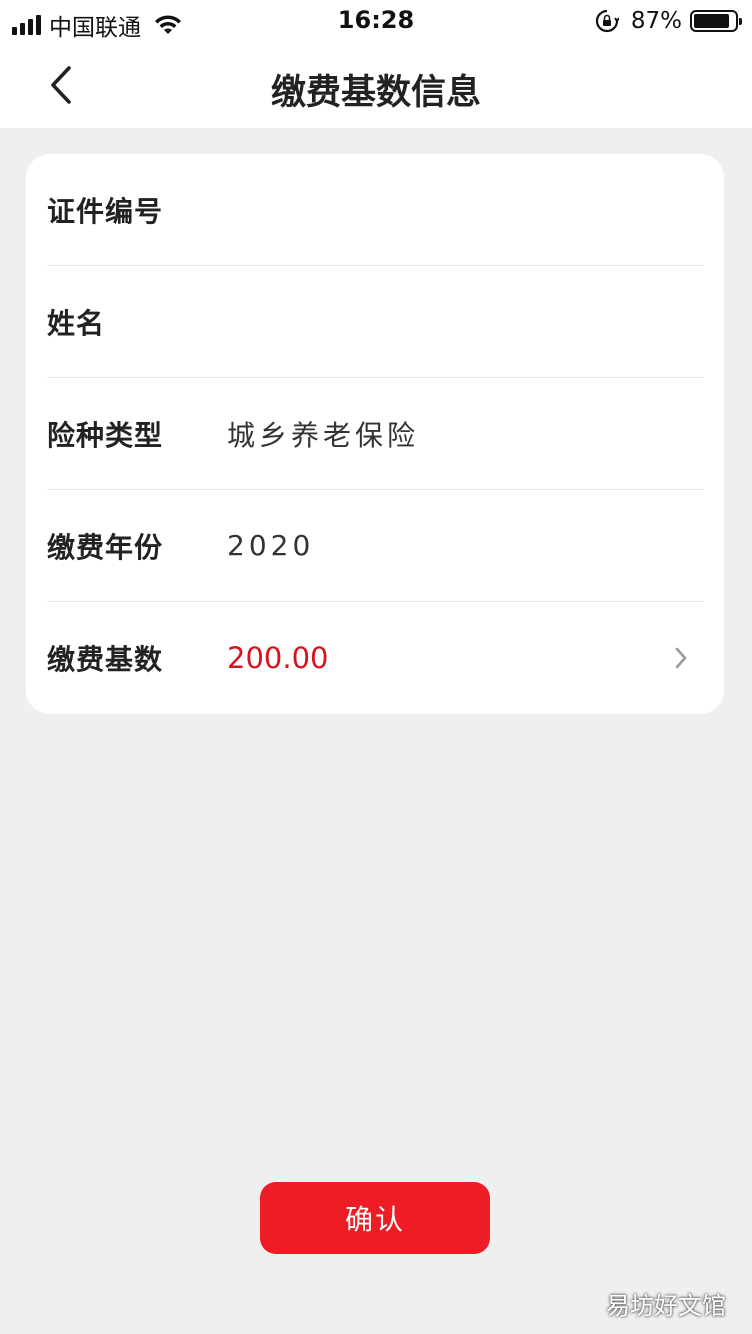  I want to click on row-id-number: 证件编号, so click(375, 210).